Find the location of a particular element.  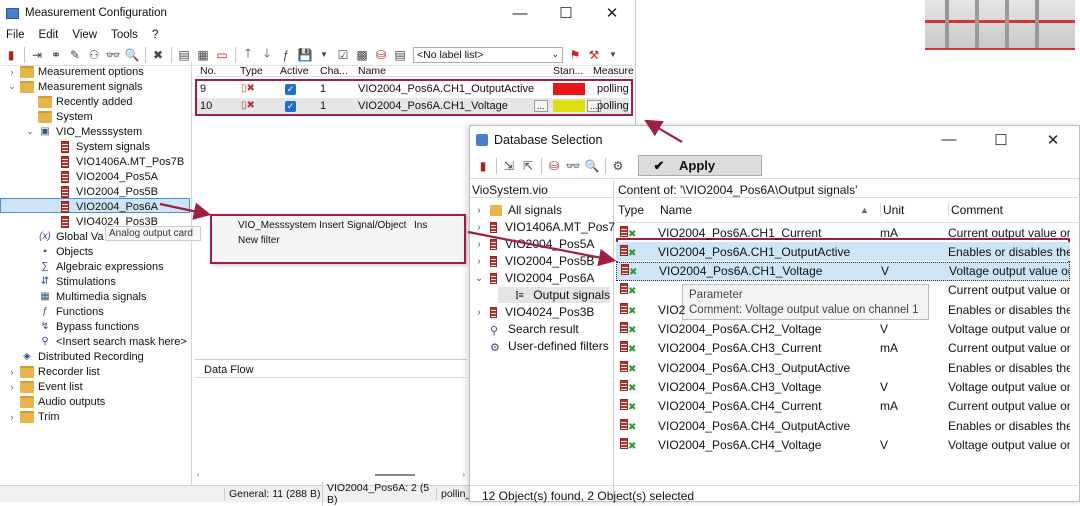

delete-icon: ✖ is located at coordinates (158, 55).